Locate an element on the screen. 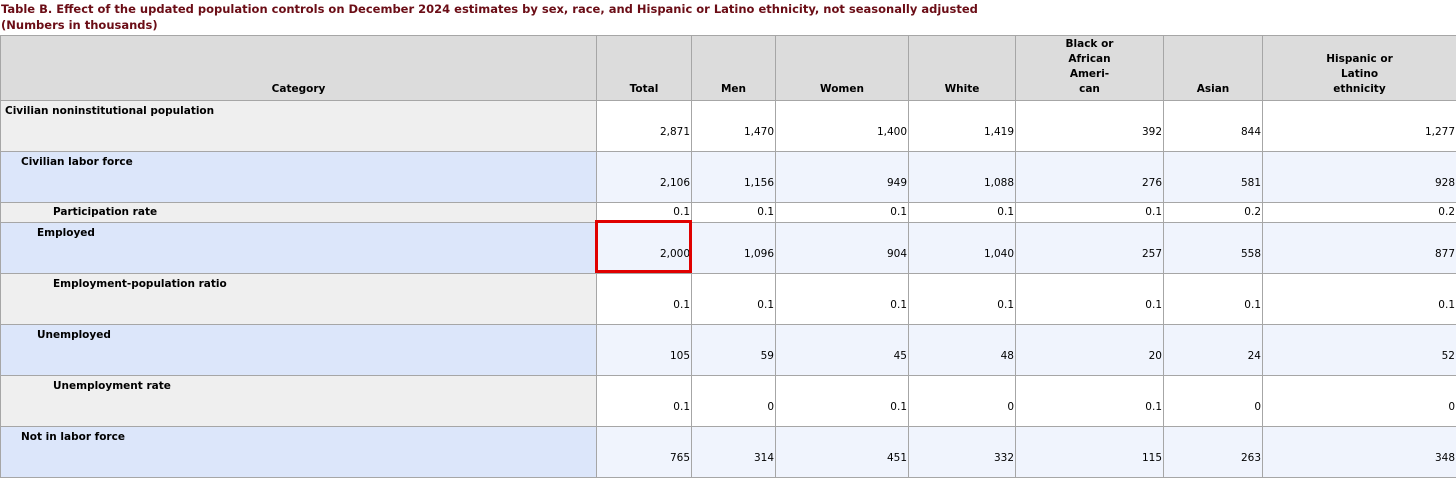 The width and height of the screenshot is (1456, 478). table-cell: 263 is located at coordinates (1213, 452).